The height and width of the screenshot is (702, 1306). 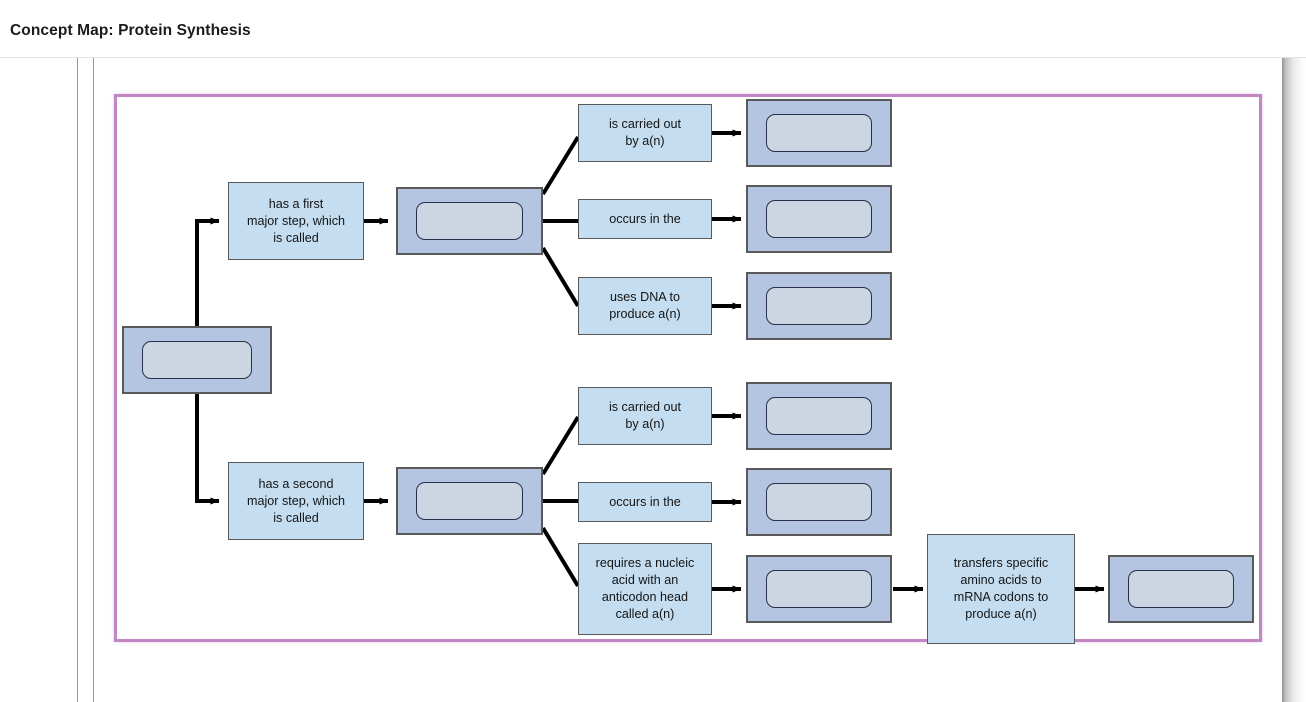 I want to click on concept-slot-first-location, so click(x=819, y=219).